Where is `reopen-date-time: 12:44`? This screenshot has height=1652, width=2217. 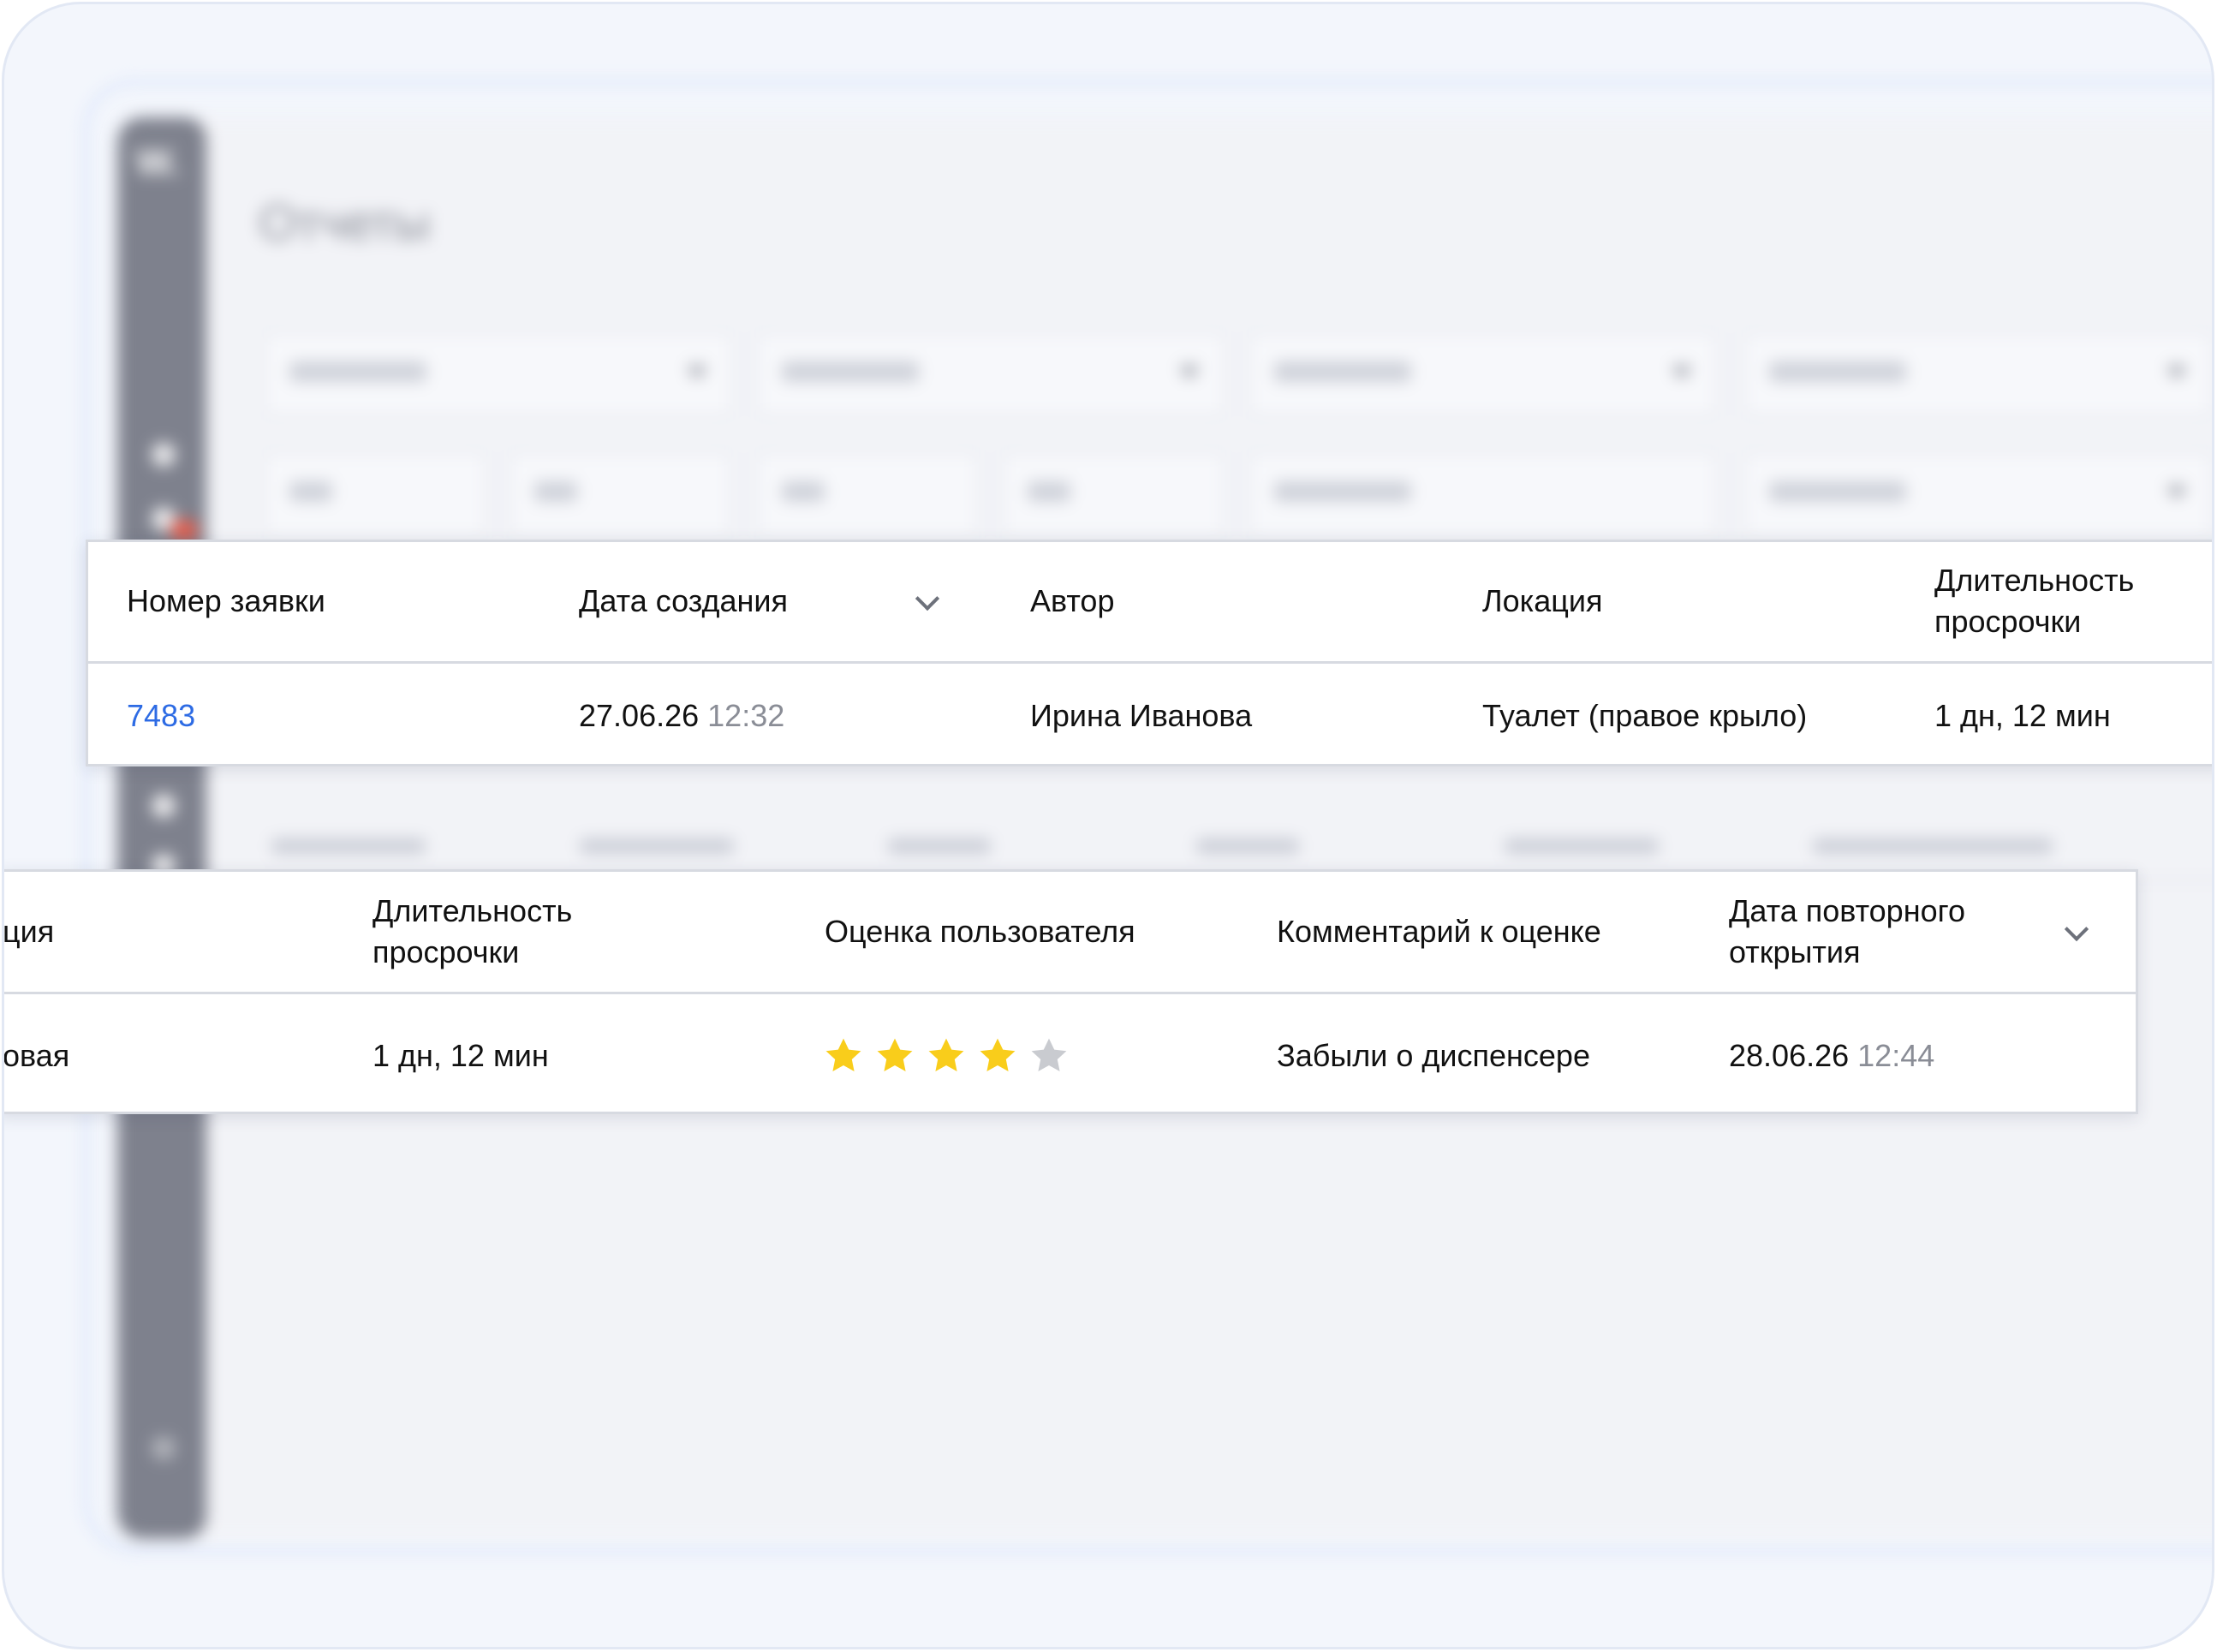 reopen-date-time: 12:44 is located at coordinates (1896, 1055).